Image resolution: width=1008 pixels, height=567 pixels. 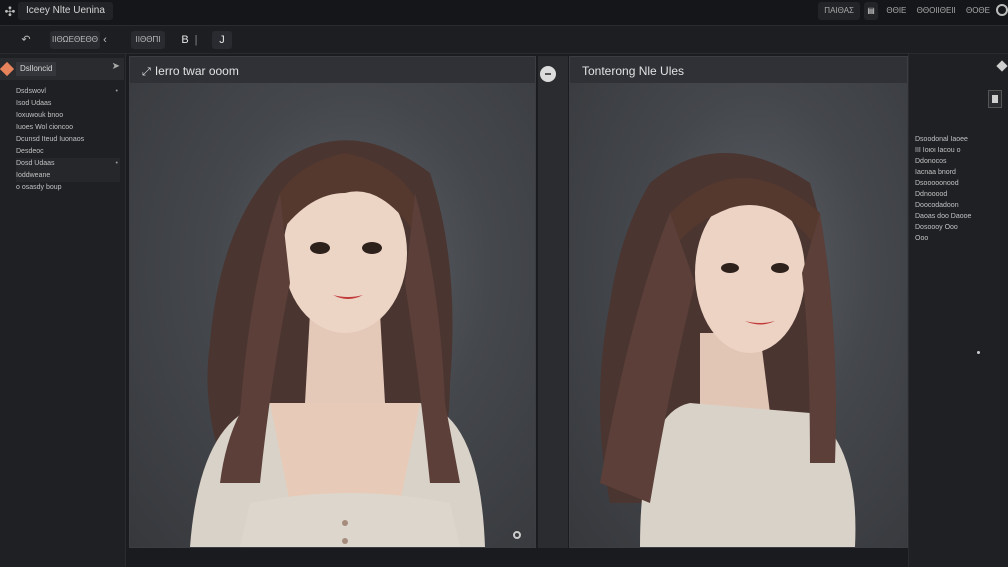 What do you see at coordinates (839, 11) in the screenshot?
I see `header-action-button: ΠΑΙΘΑΣ` at bounding box center [839, 11].